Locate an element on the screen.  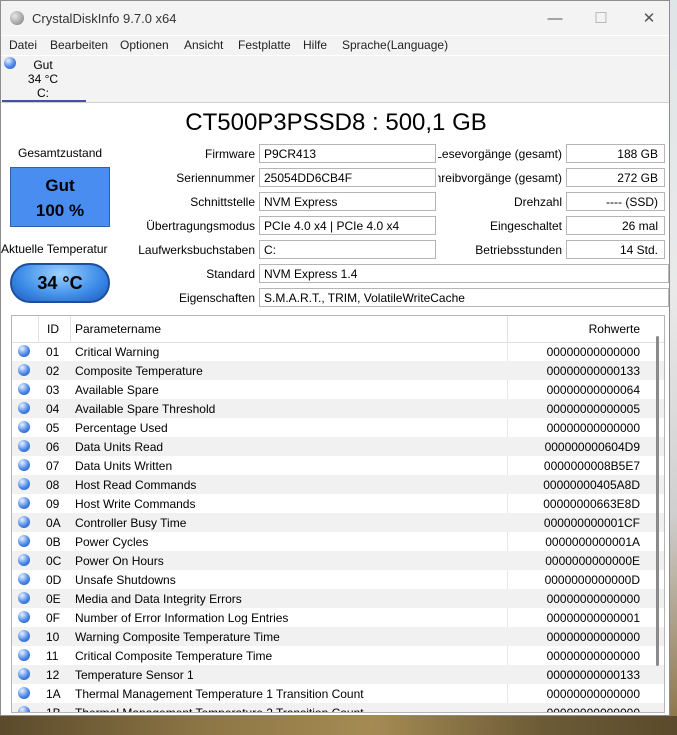
attribute-raw-value: 0000000000000E is located at coordinates (592, 561).